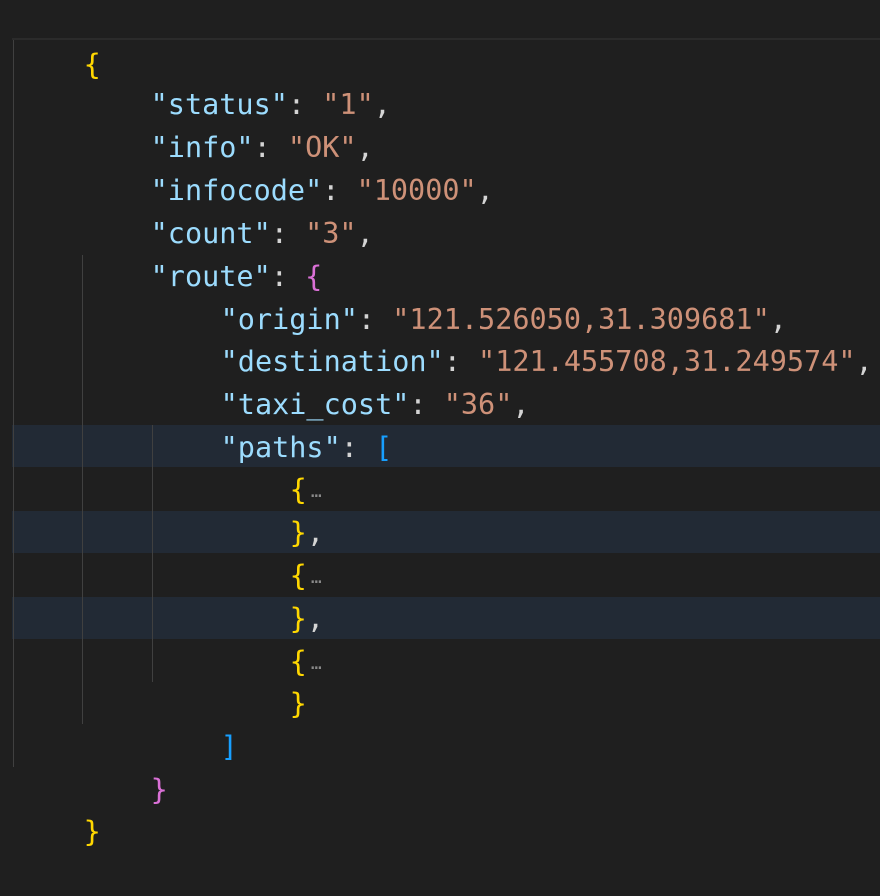  What do you see at coordinates (298, 703) in the screenshot?
I see `object-close-brace: }` at bounding box center [298, 703].